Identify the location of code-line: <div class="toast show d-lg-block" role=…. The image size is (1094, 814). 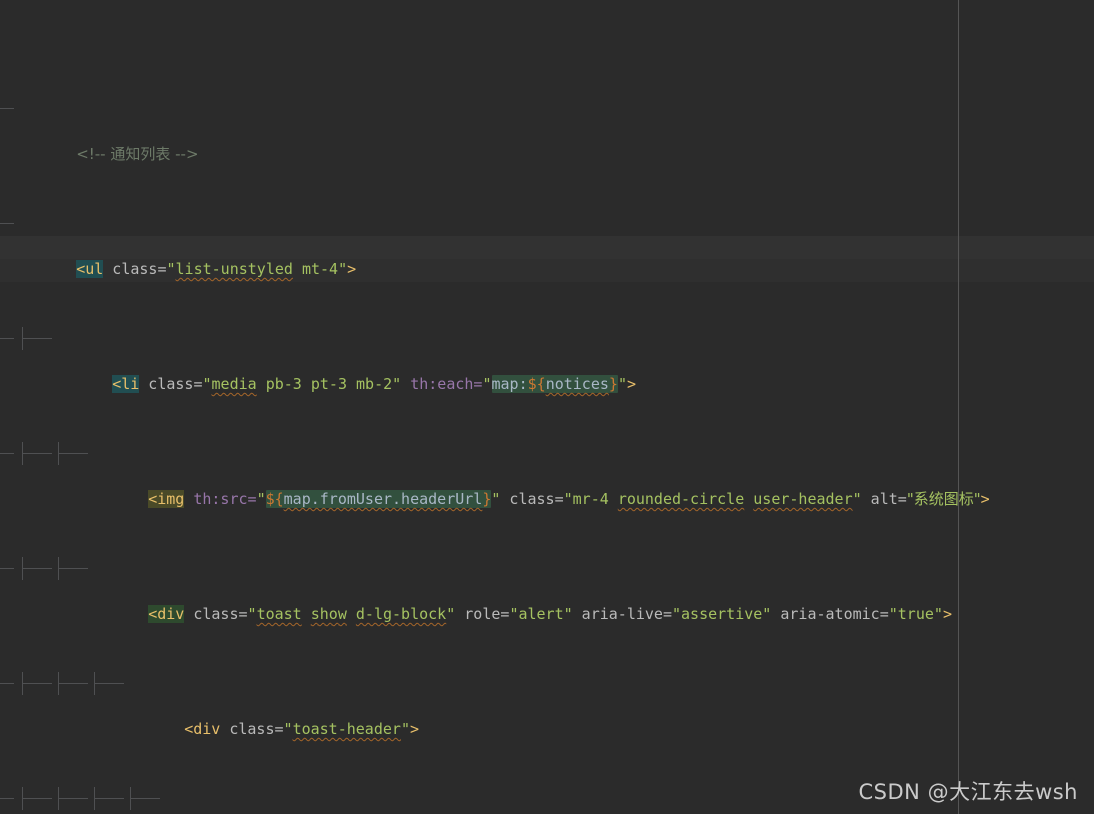
(547, 590).